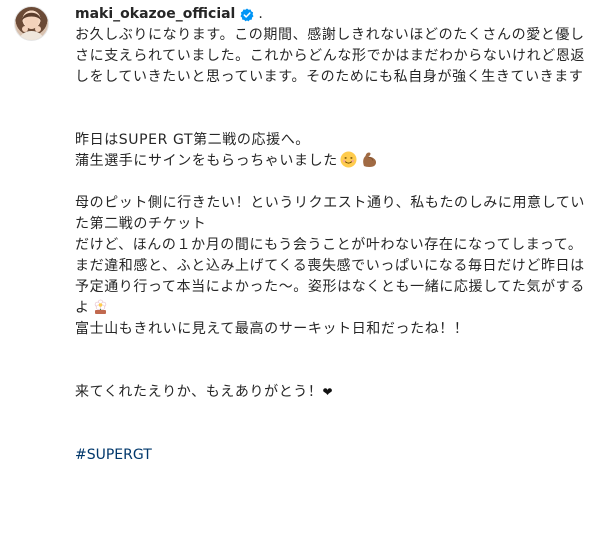 The width and height of the screenshot is (603, 556). I want to click on caption-paragraph-3: 蒲生選手にサインをもらっちゃいました, so click(335, 161).